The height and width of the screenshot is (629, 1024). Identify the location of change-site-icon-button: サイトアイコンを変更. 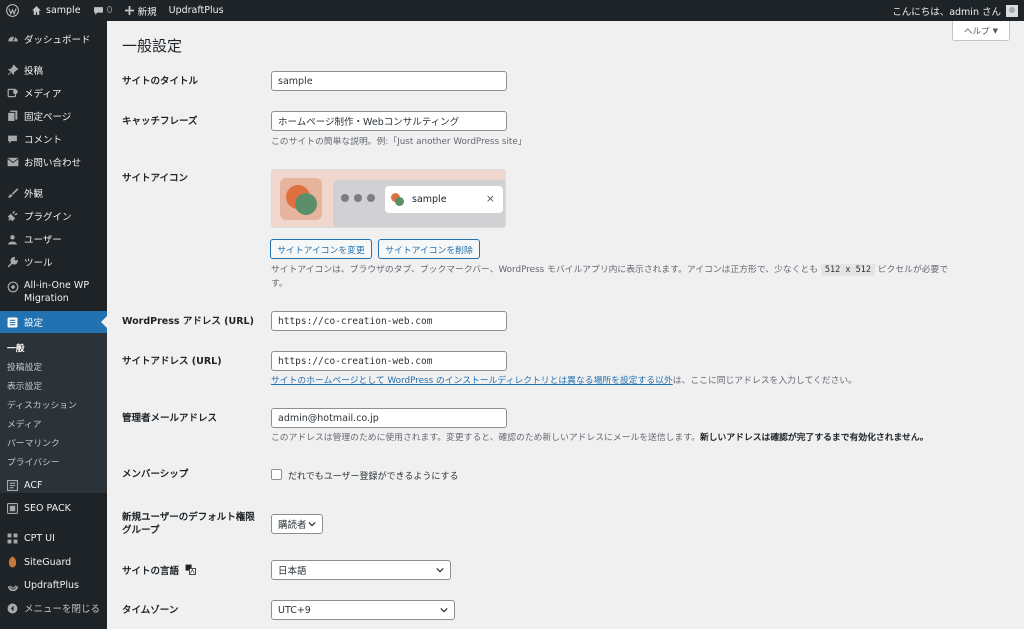
(321, 249).